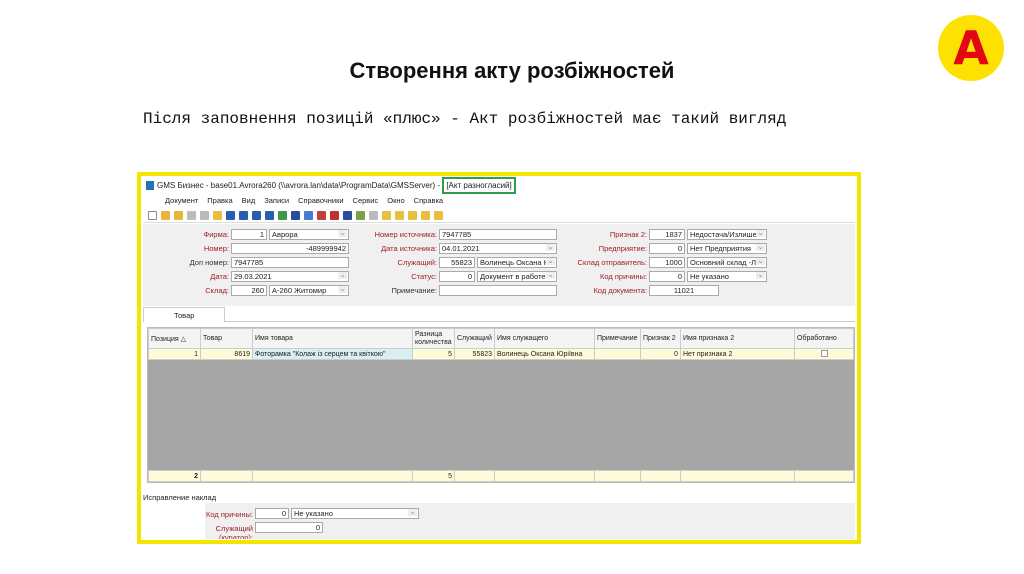 Image resolution: width=1024 pixels, height=574 pixels. I want to click on kod-prich-select: Не указано, so click(727, 276).